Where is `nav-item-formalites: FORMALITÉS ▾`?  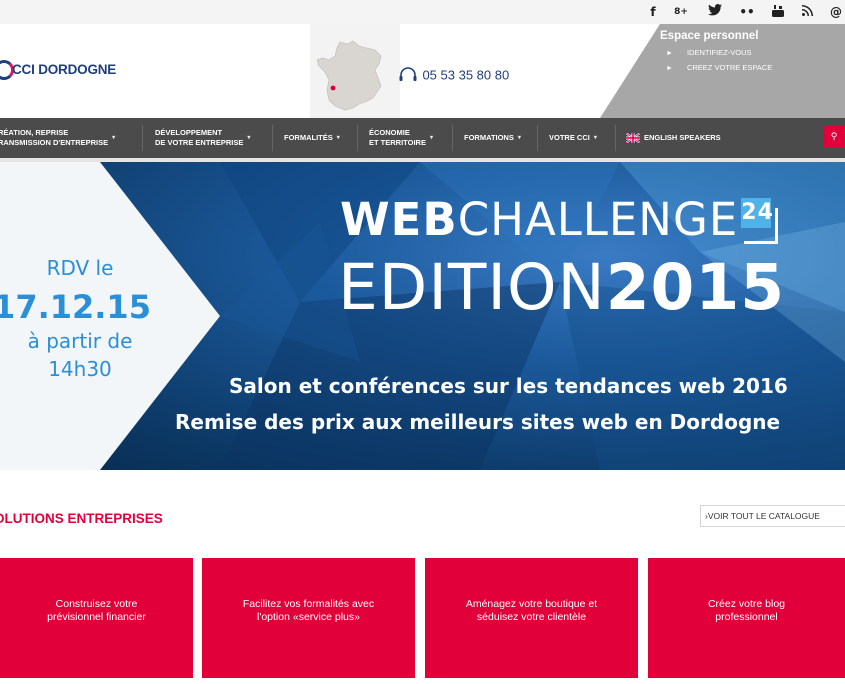
nav-item-formalites: FORMALITÉS ▾ is located at coordinates (312, 138).